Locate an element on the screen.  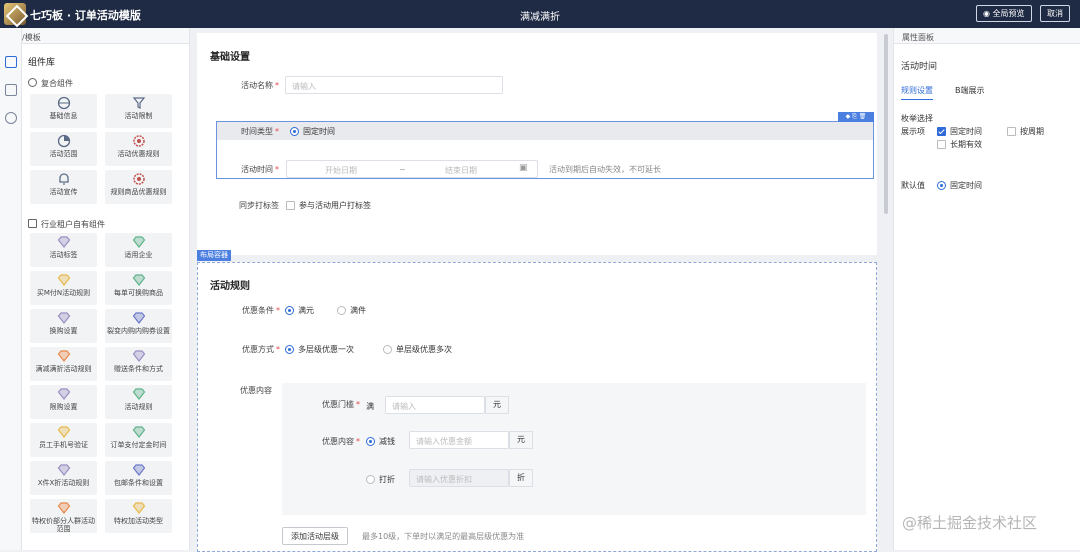
default-fixed-time-radio: 固定时间 is located at coordinates (959, 185).